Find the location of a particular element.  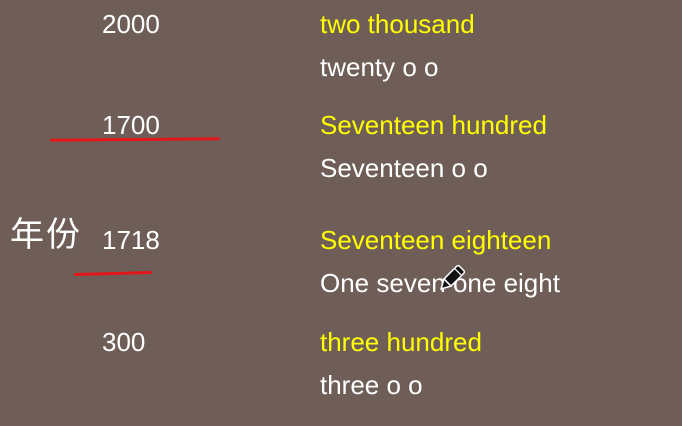

reading-primary-300: three hundred is located at coordinates (401, 342).